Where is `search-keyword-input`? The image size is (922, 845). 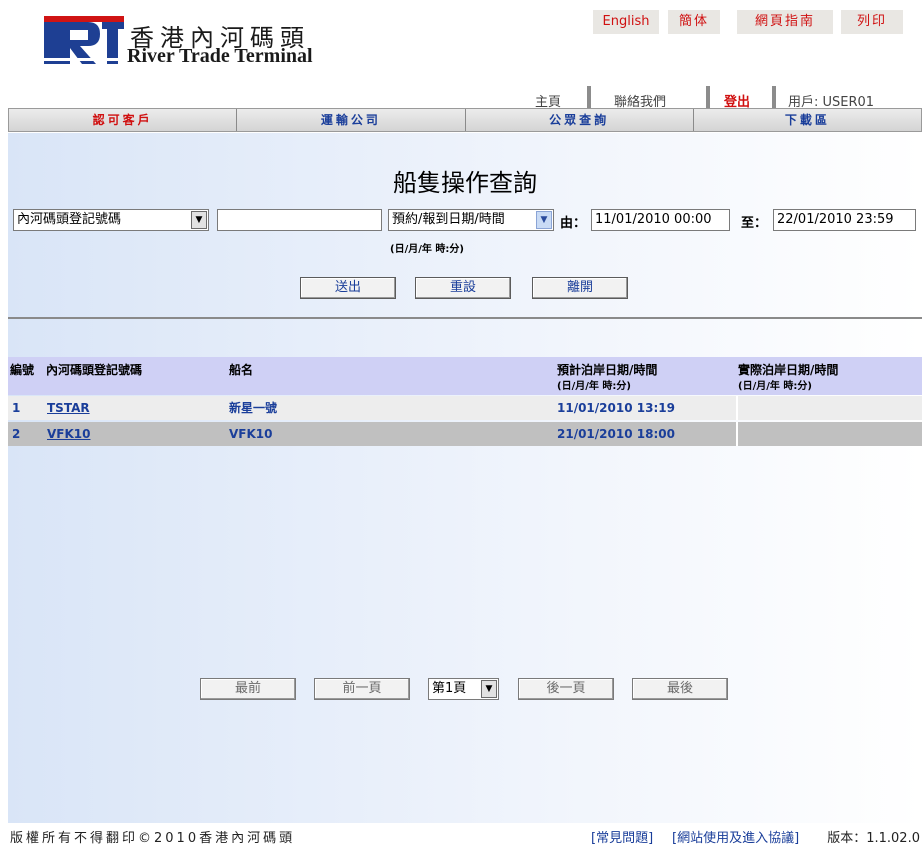
search-keyword-input is located at coordinates (299, 220).